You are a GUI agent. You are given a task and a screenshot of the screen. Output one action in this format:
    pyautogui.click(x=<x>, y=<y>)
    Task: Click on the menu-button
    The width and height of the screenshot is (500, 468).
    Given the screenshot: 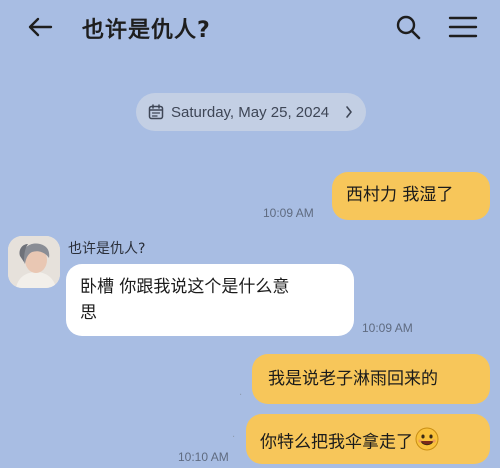 What is the action you would take?
    pyautogui.click(x=463, y=27)
    